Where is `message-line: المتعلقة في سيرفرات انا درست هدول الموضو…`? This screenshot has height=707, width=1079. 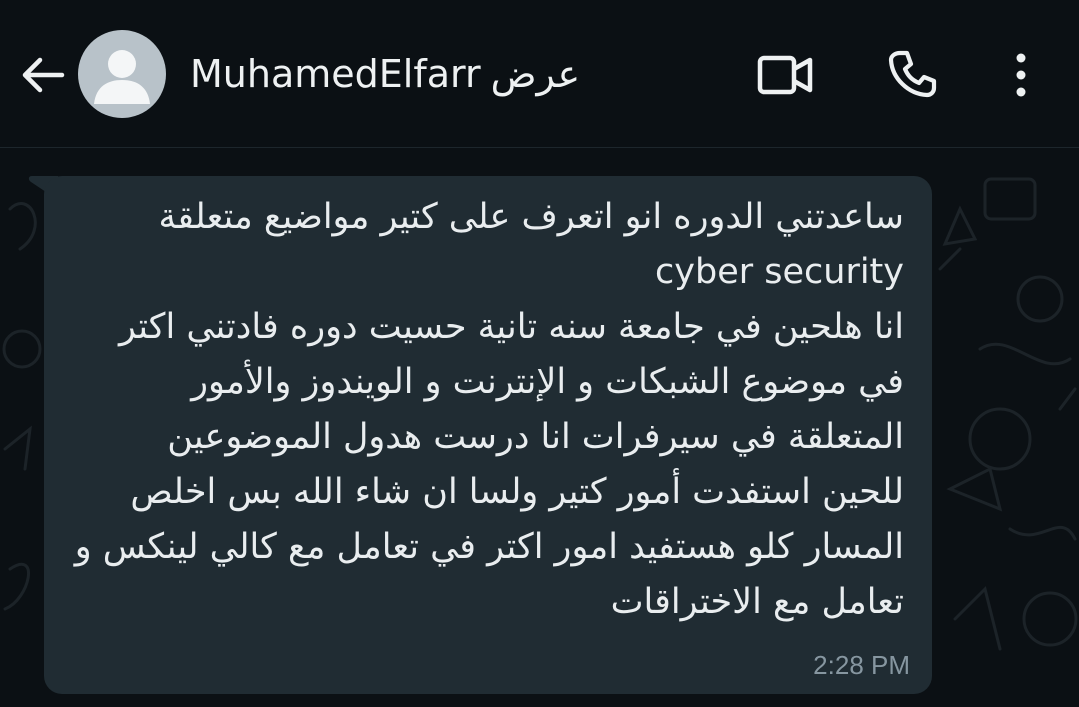
message-line: المتعلقة في سيرفرات انا درست هدول الموضو… is located at coordinates (535, 437).